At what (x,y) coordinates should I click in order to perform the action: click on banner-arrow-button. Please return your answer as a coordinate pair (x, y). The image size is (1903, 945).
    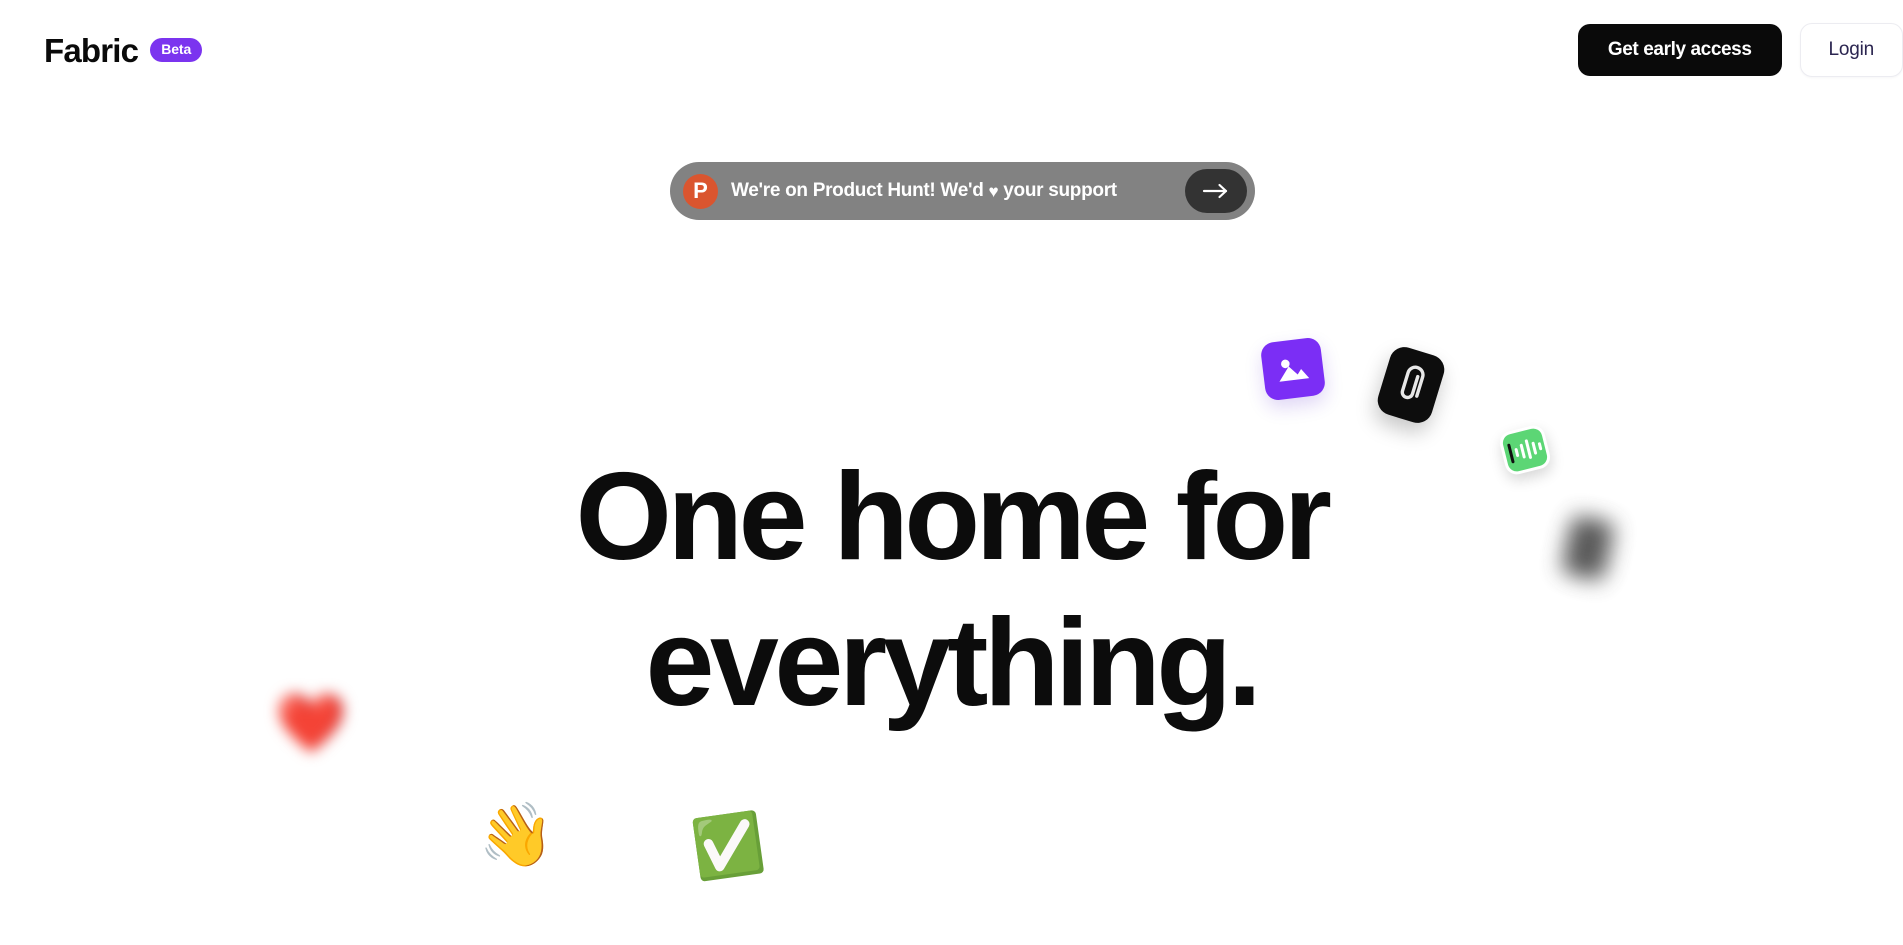
    Looking at the image, I should click on (1216, 191).